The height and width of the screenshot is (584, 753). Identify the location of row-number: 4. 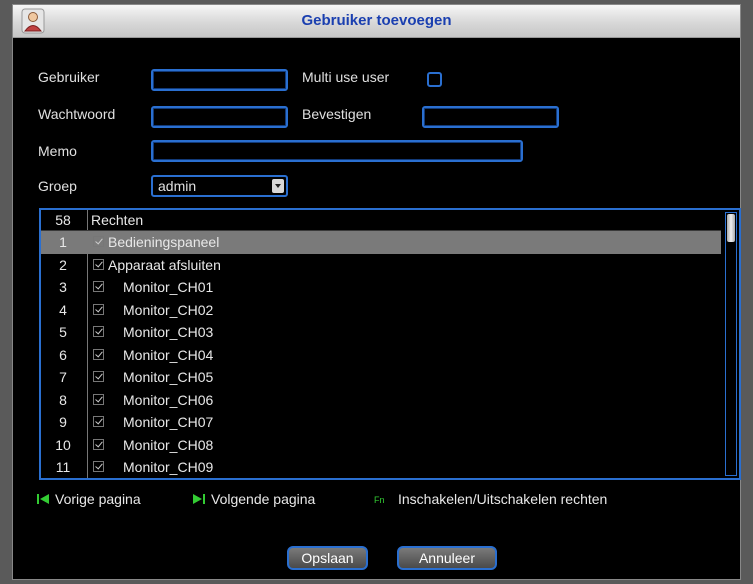
(63, 309).